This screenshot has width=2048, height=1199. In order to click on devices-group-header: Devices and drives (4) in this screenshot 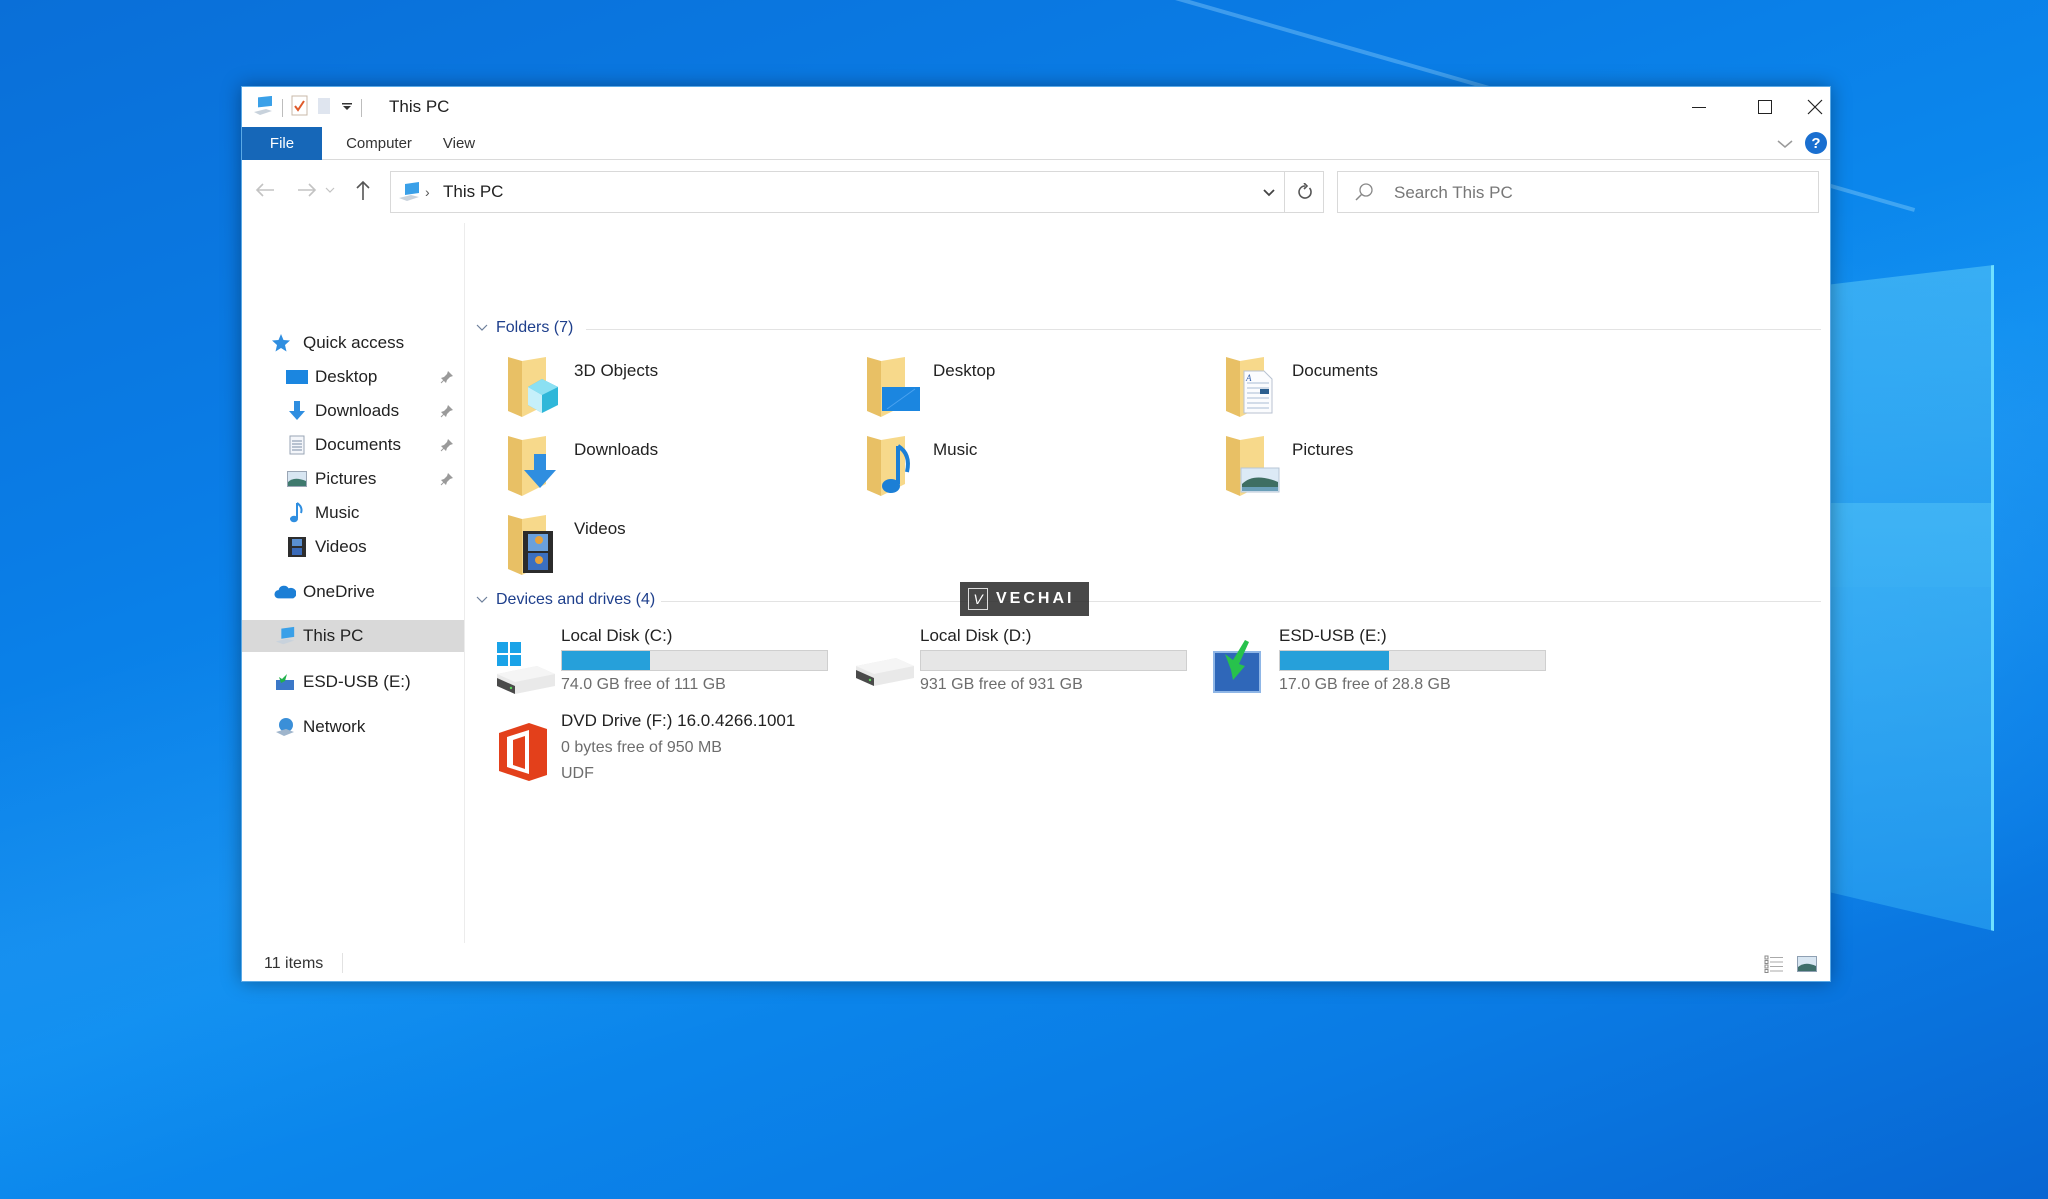, I will do `click(565, 600)`.